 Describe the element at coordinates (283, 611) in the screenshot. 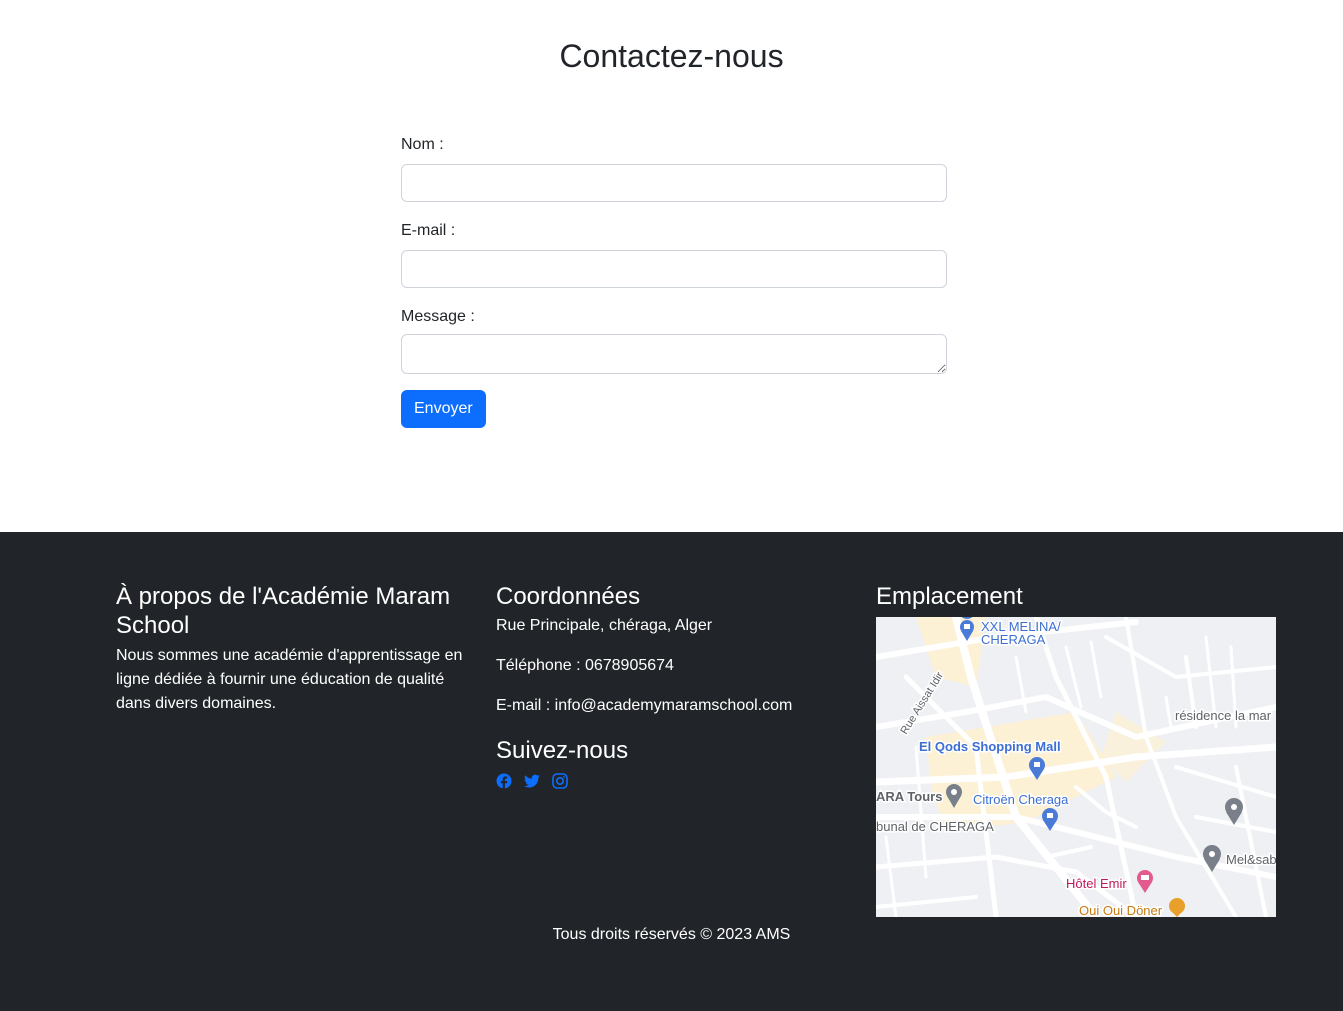

I see `about-title: À propos de l'Académie Maram School` at that location.